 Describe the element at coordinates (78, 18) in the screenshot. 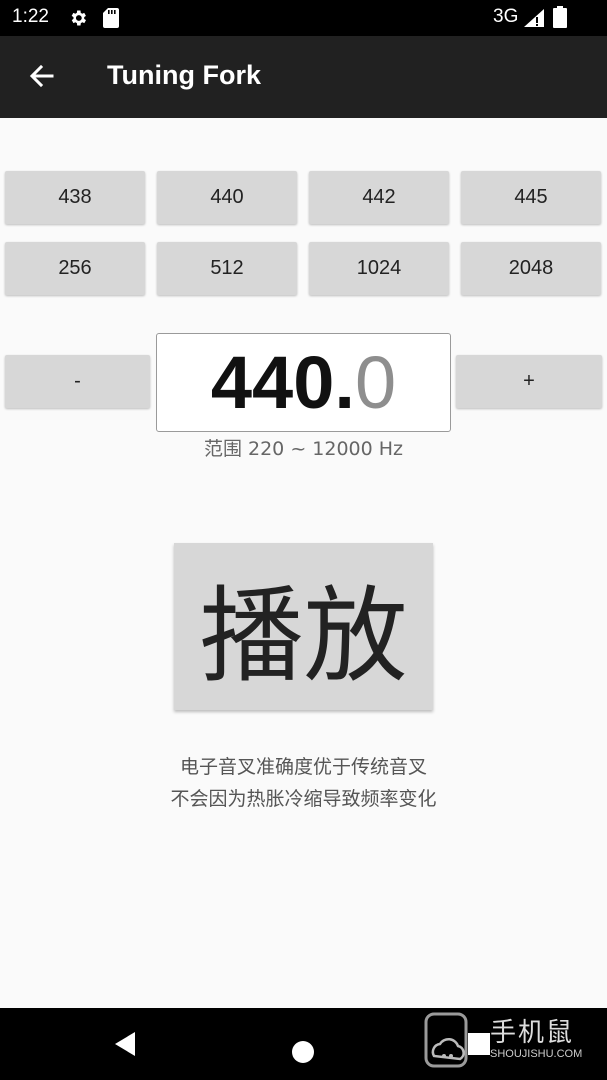

I see `gear-icon` at that location.